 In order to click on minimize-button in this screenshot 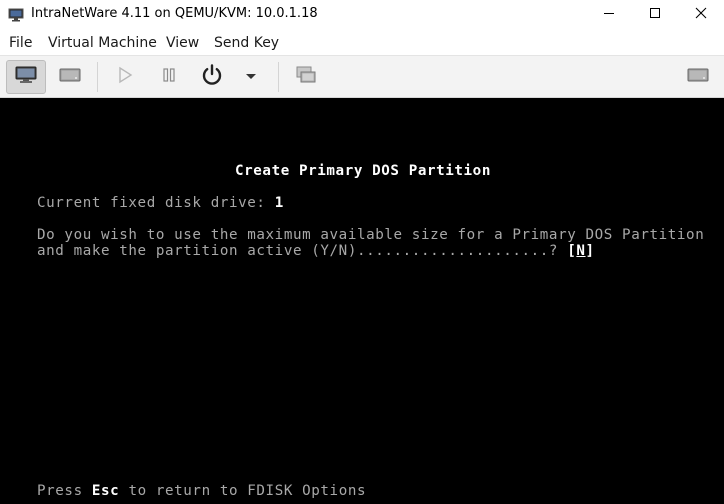, I will do `click(609, 15)`.